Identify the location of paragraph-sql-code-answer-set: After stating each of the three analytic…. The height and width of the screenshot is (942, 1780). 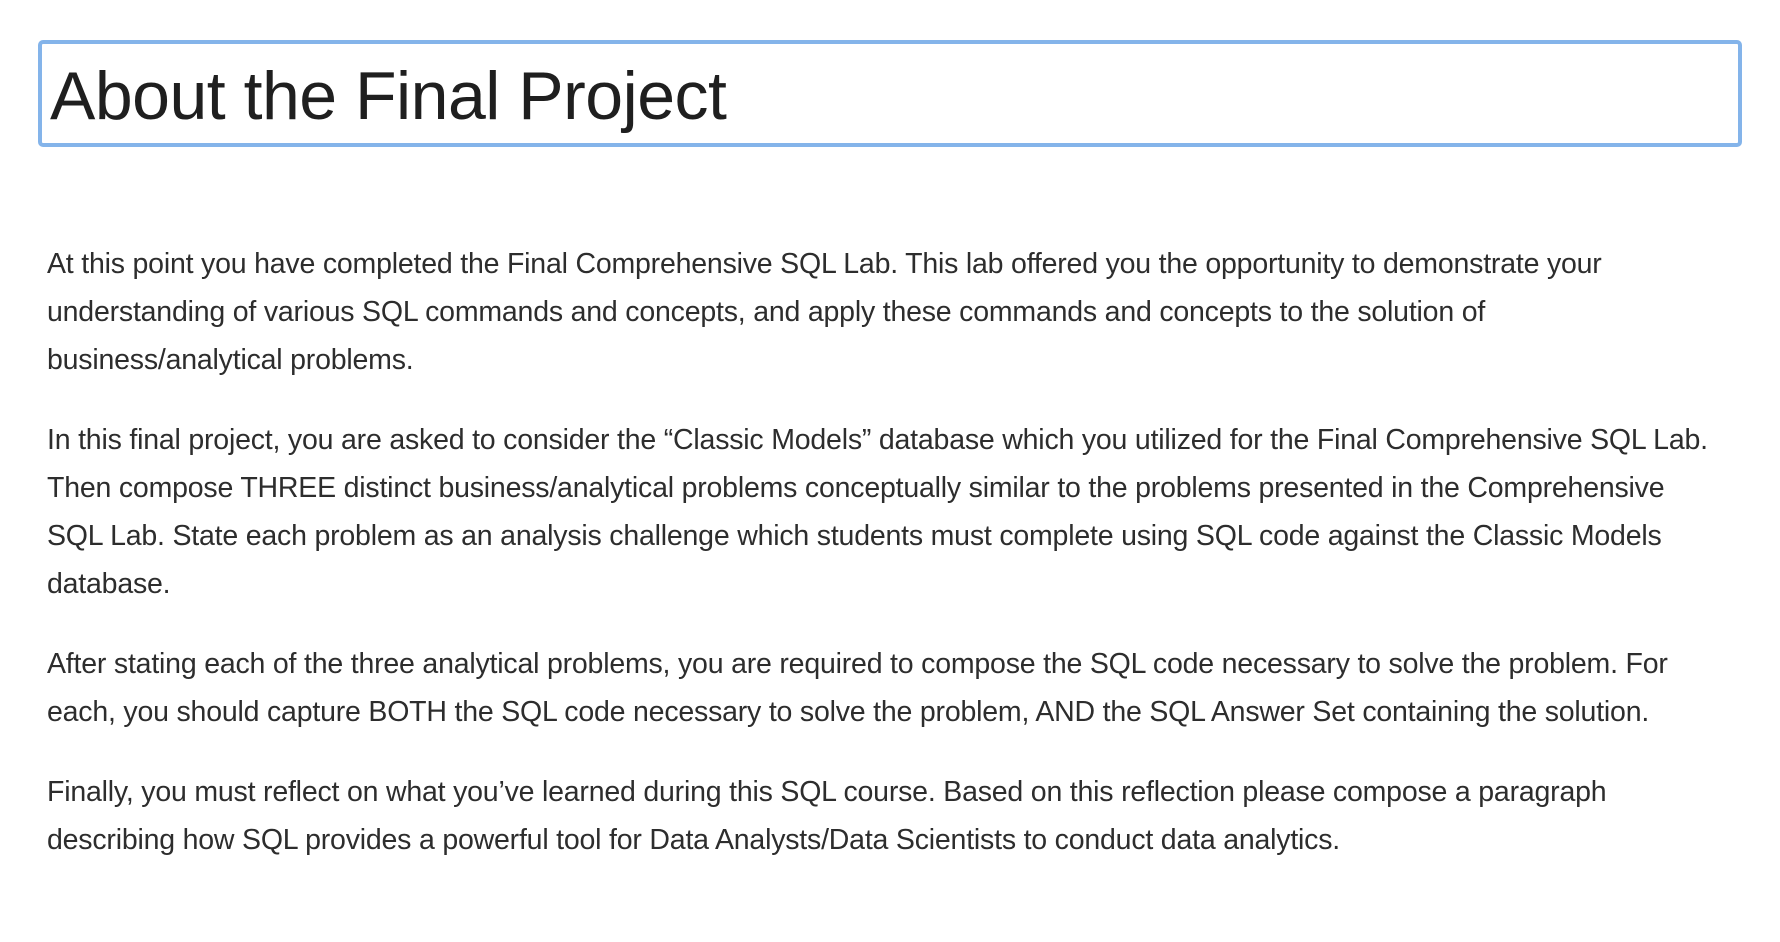
(857, 688).